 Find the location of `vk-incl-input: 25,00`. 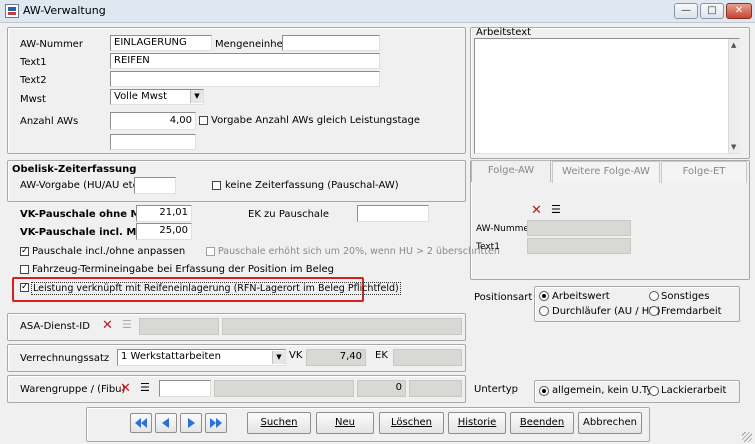

vk-incl-input: 25,00 is located at coordinates (164, 231).